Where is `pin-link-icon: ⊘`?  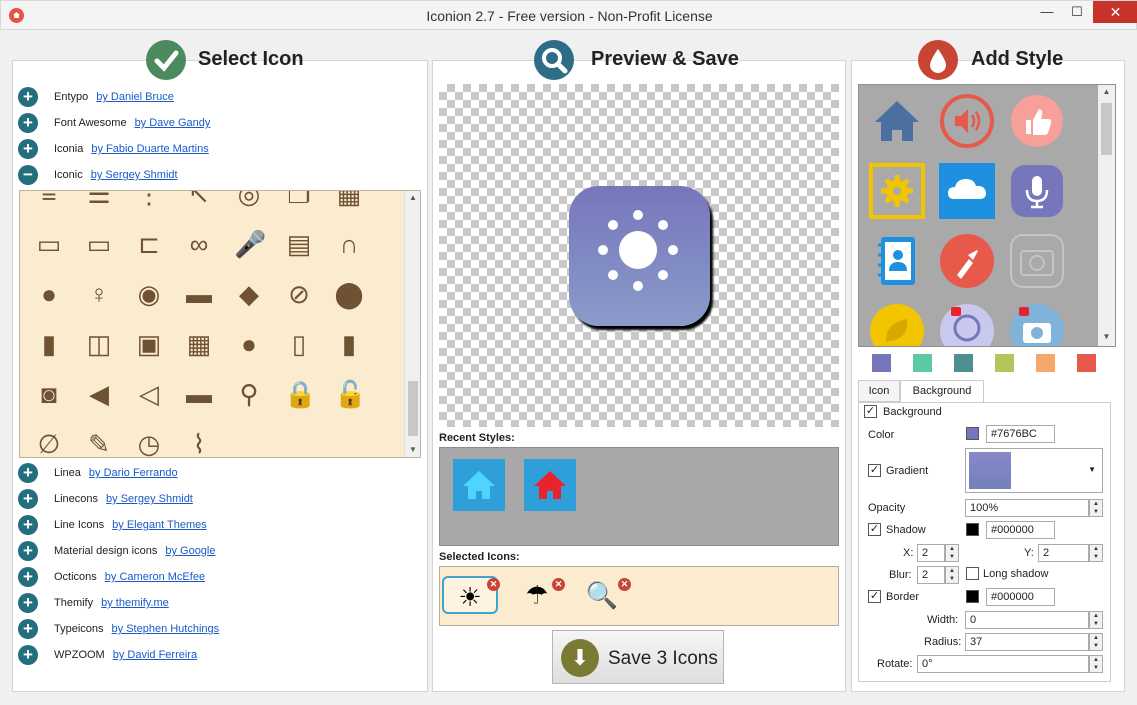
pin-link-icon: ⊘ is located at coordinates (299, 294).